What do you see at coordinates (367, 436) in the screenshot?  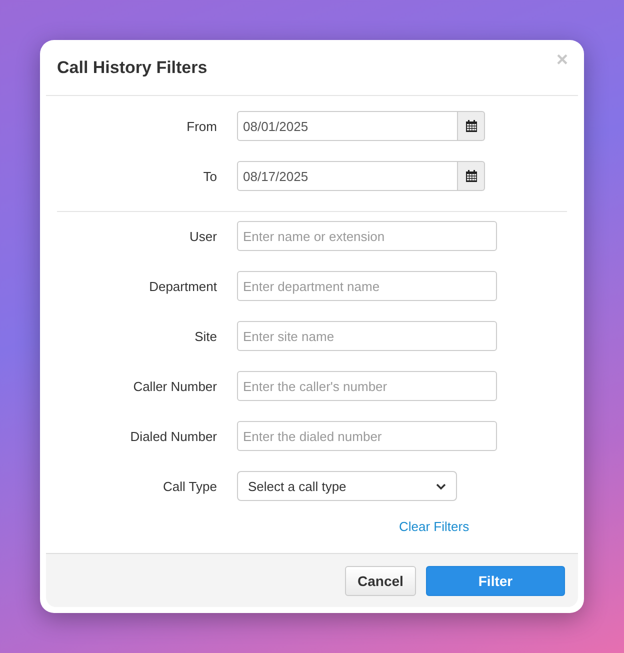 I see `text-field: Enter the dialed number` at bounding box center [367, 436].